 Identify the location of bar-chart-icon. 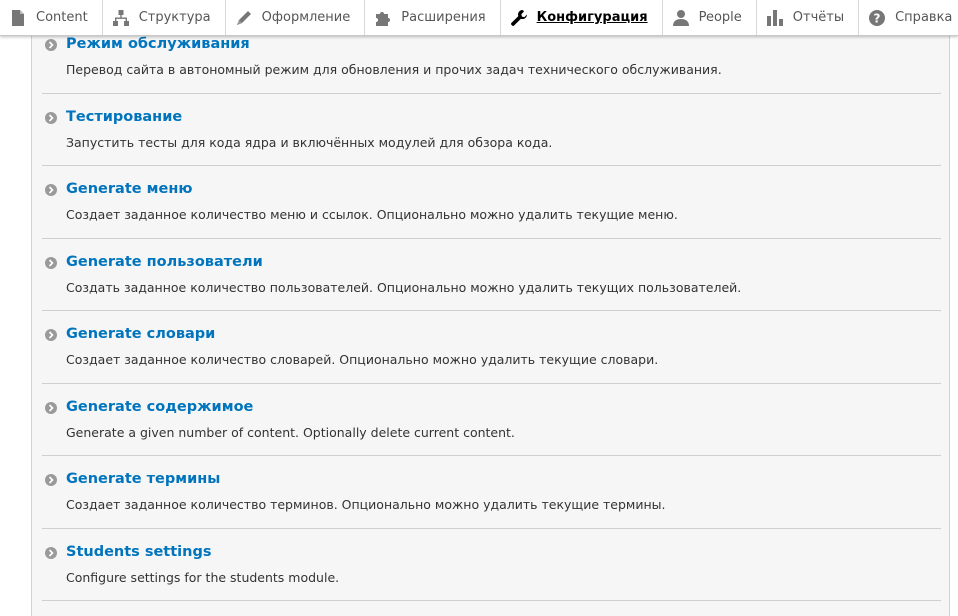
(775, 18).